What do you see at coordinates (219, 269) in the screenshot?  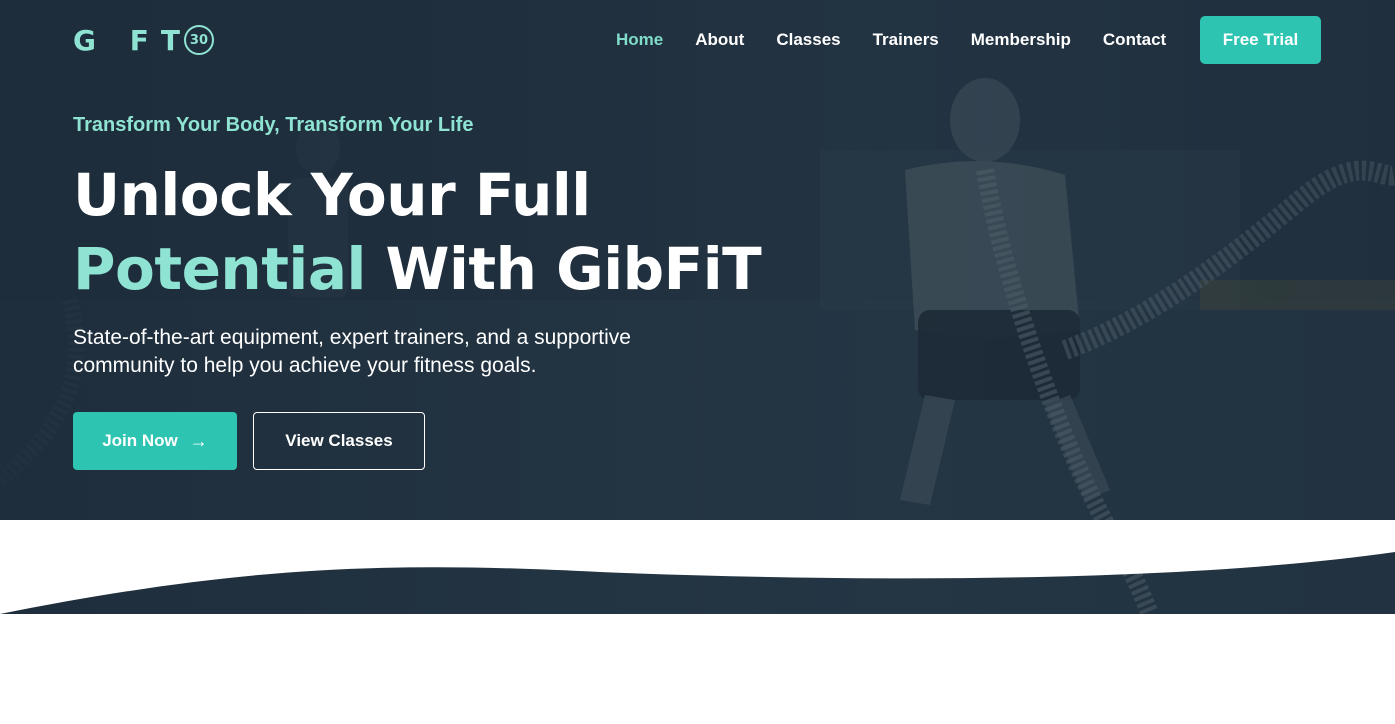 I see `headline-accent: Potential` at bounding box center [219, 269].